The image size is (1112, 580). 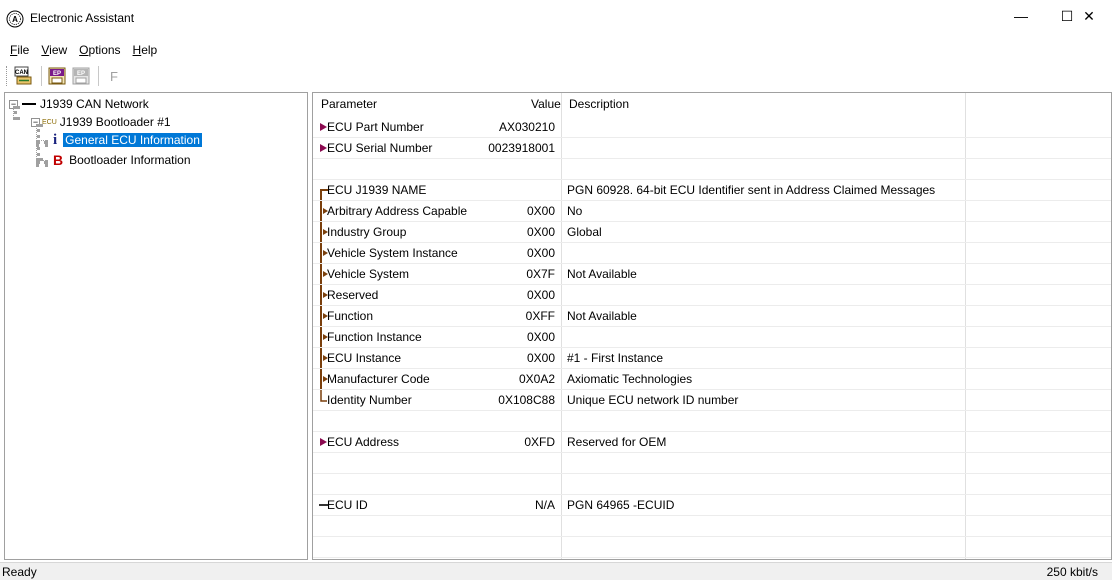 What do you see at coordinates (712, 295) in the screenshot?
I see `table-row: Reserved 0X00` at bounding box center [712, 295].